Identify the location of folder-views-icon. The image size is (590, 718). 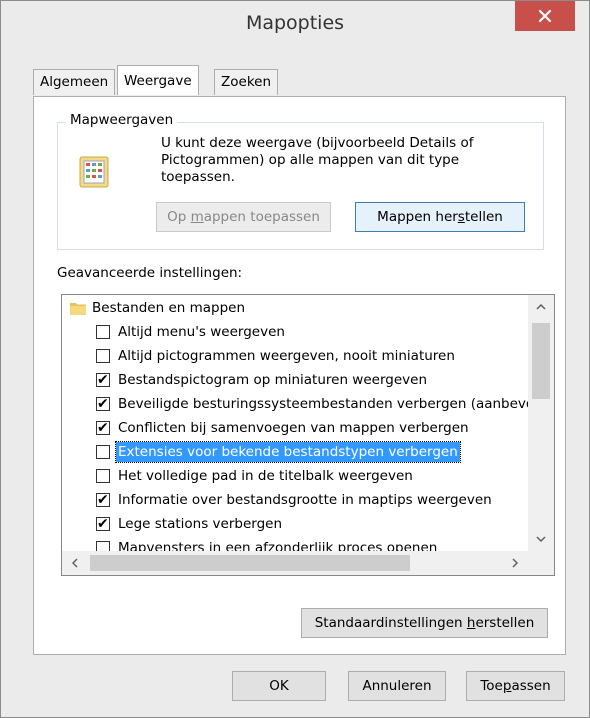
(94, 172).